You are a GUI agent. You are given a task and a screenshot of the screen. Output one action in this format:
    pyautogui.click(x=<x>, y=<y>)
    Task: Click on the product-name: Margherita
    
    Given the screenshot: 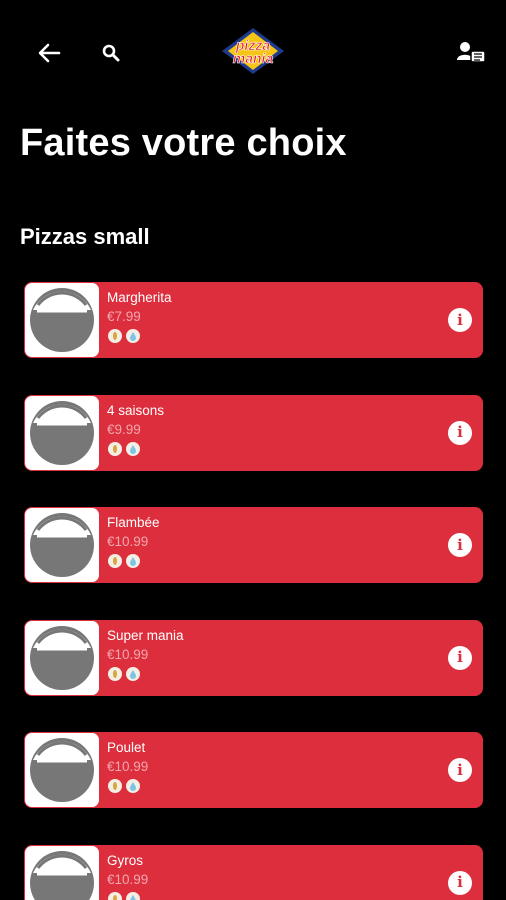 What is the action you would take?
    pyautogui.click(x=139, y=297)
    